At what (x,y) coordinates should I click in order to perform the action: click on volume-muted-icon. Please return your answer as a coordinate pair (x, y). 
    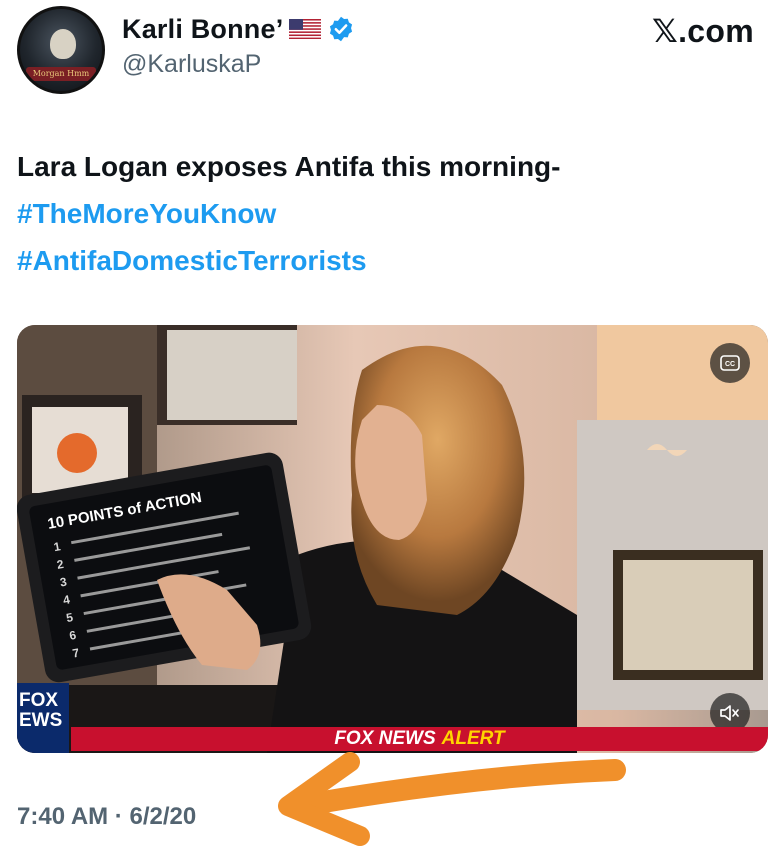
    Looking at the image, I should click on (729, 713).